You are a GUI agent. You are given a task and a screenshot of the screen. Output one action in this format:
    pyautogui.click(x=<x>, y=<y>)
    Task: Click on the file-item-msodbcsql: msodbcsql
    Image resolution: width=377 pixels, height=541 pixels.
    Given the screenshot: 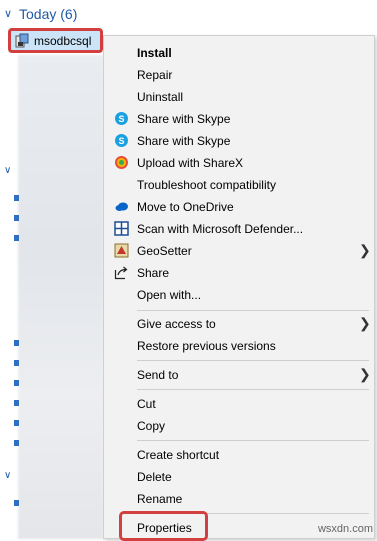 What is the action you would take?
    pyautogui.click(x=55, y=40)
    